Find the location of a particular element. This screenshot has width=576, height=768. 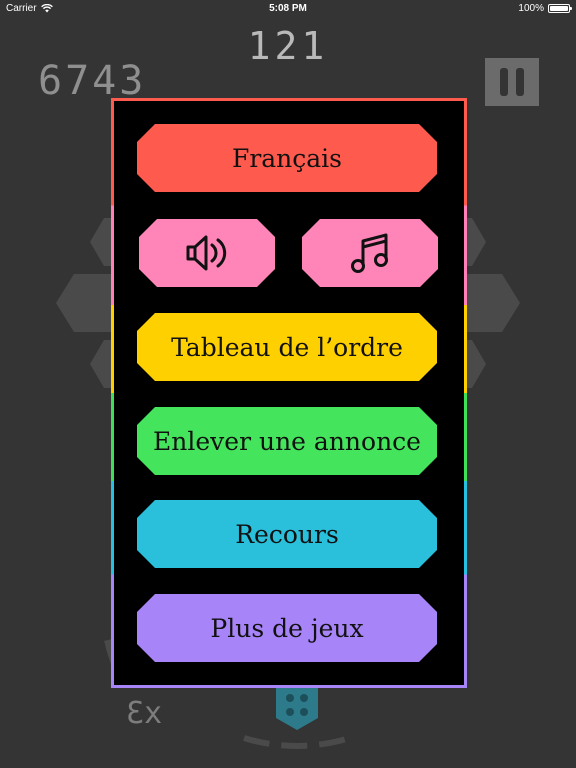

language-button: Français is located at coordinates (287, 158).